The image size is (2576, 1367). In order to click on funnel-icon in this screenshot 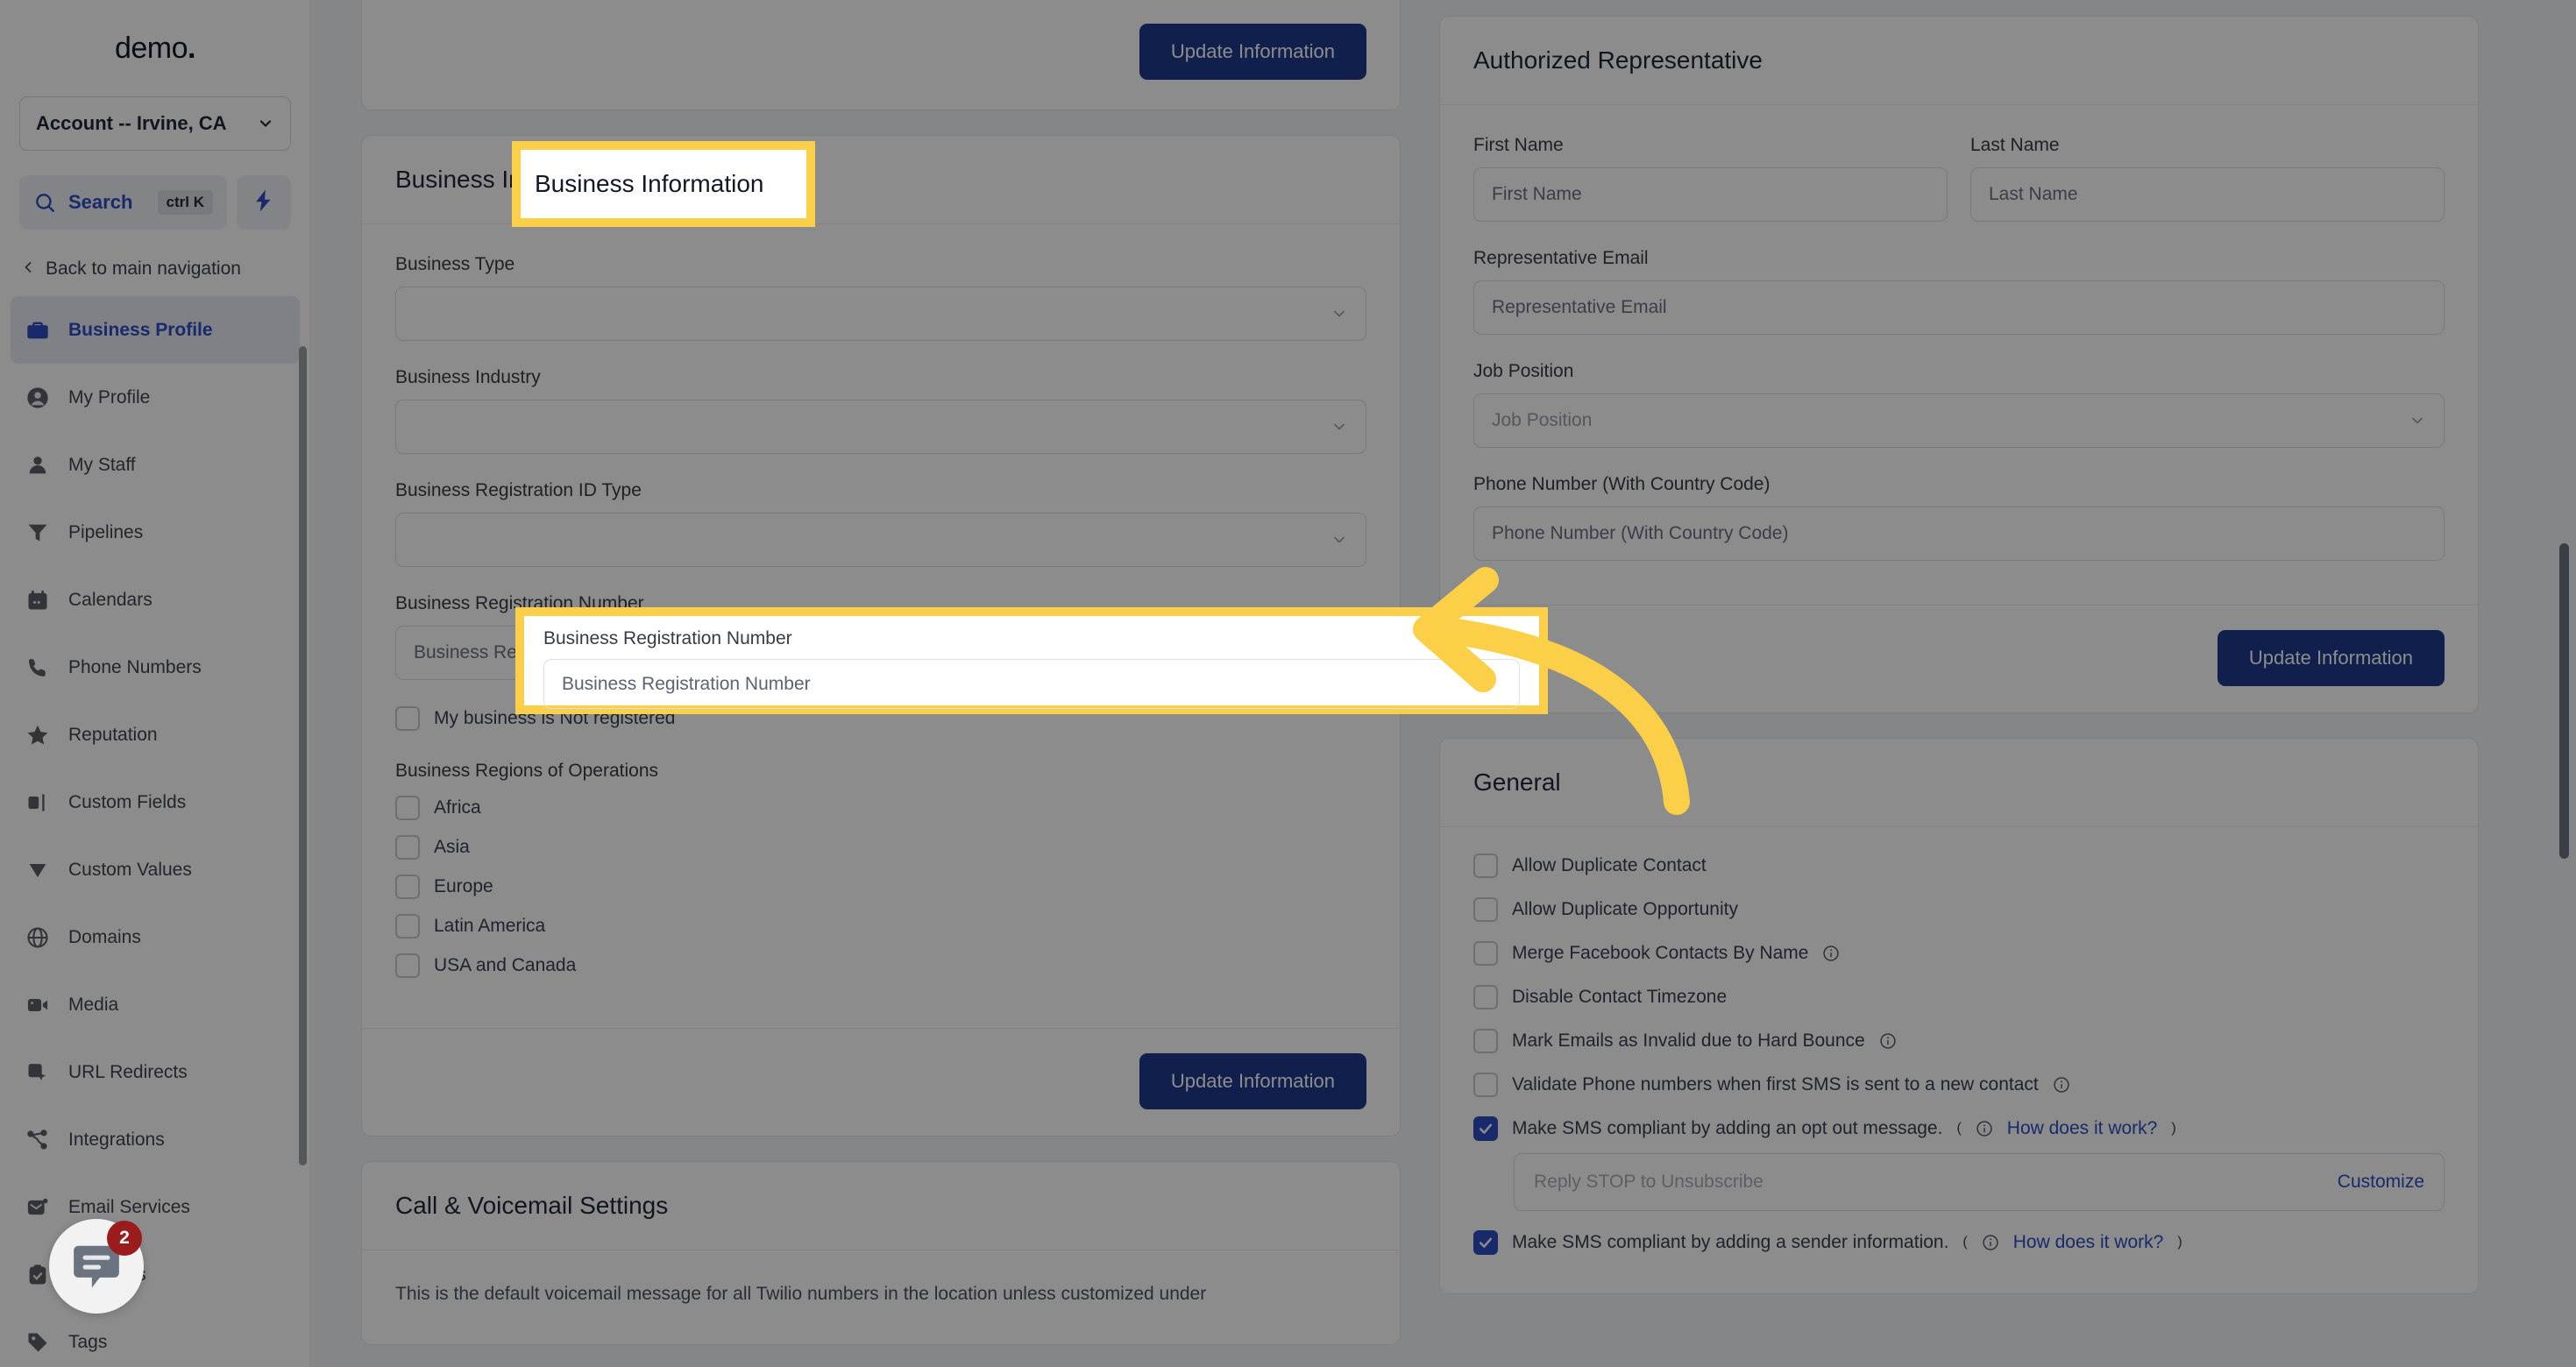, I will do `click(38, 533)`.